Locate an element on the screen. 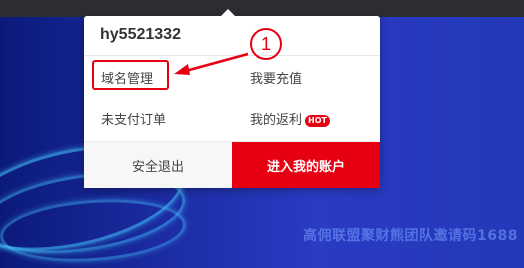  annotation-step-circle: 1 is located at coordinates (266, 44).